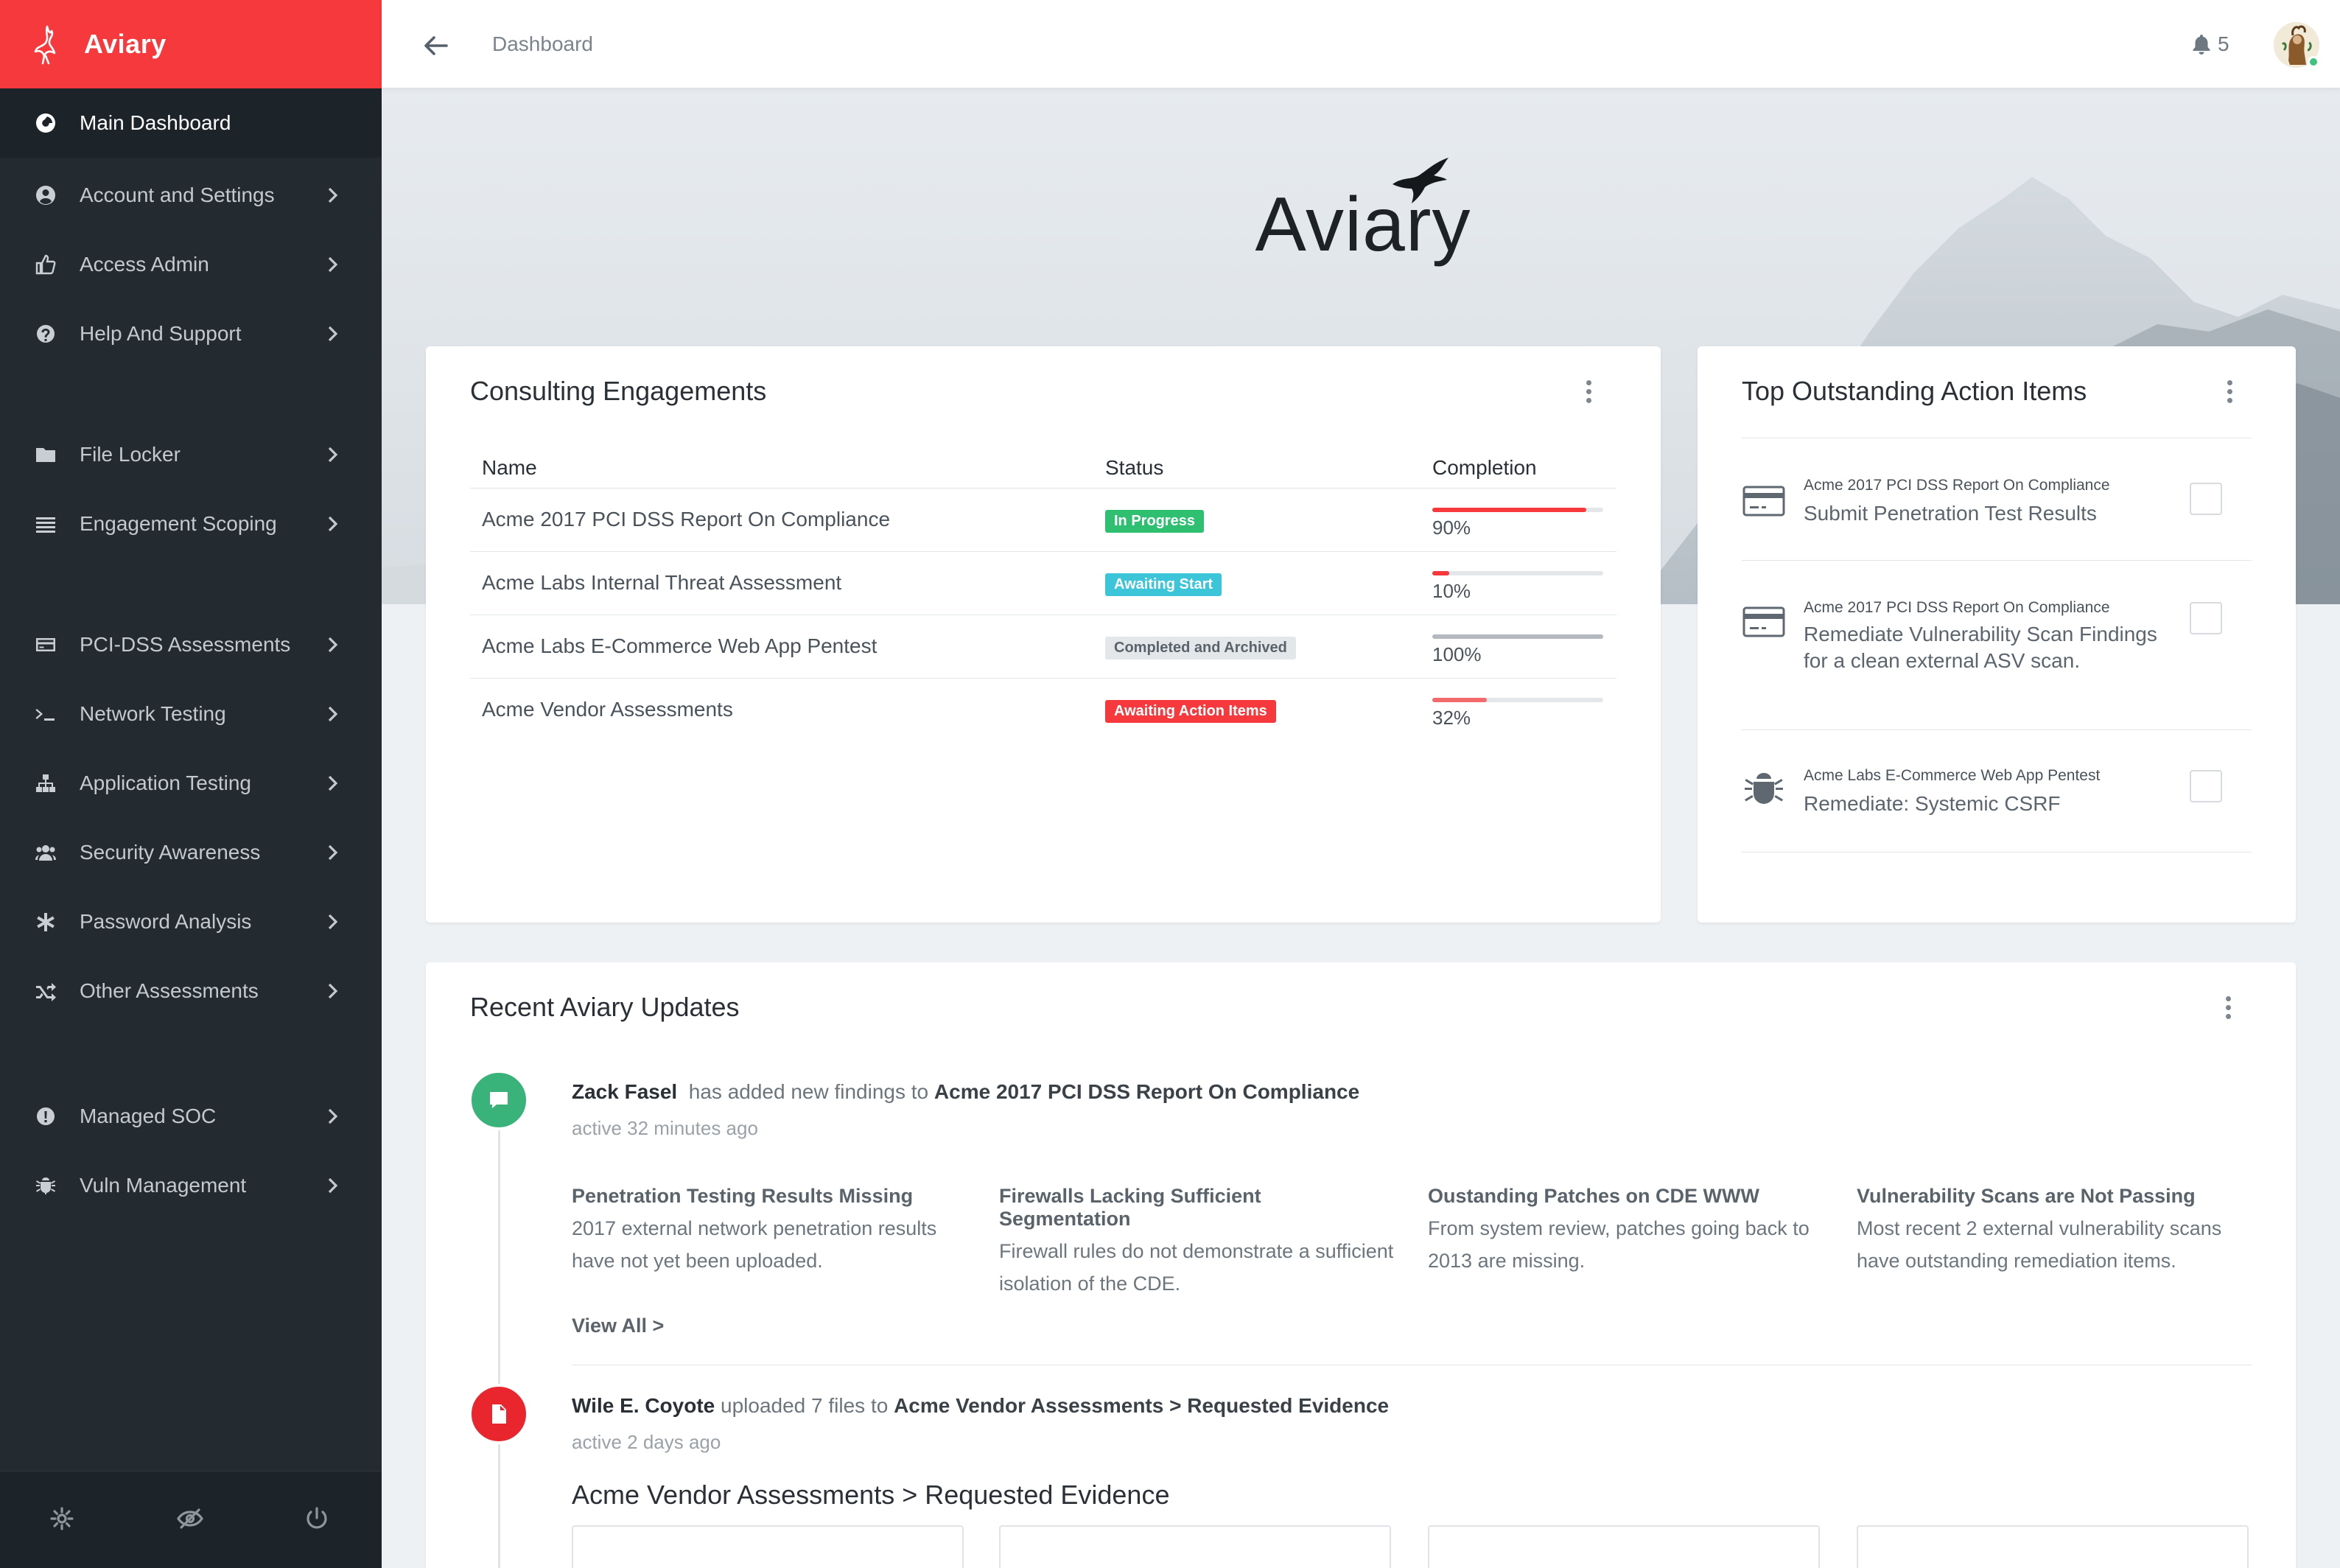 This screenshot has height=1568, width=2340. What do you see at coordinates (809, 1091) in the screenshot?
I see `update-action: has added new findings to` at bounding box center [809, 1091].